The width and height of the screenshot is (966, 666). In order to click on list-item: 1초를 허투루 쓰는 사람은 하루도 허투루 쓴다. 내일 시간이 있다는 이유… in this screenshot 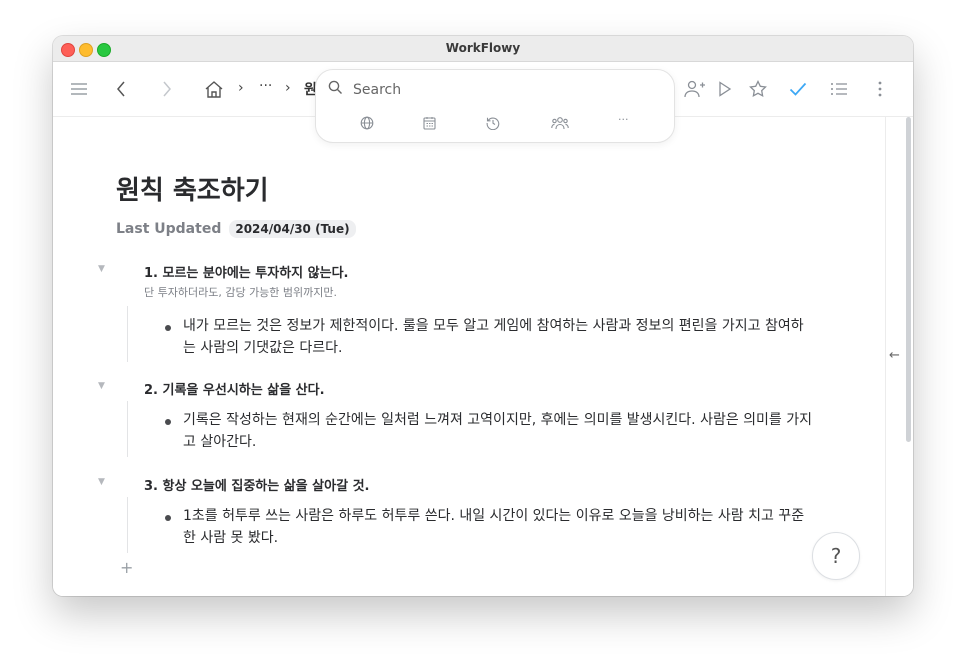, I will do `click(499, 527)`.